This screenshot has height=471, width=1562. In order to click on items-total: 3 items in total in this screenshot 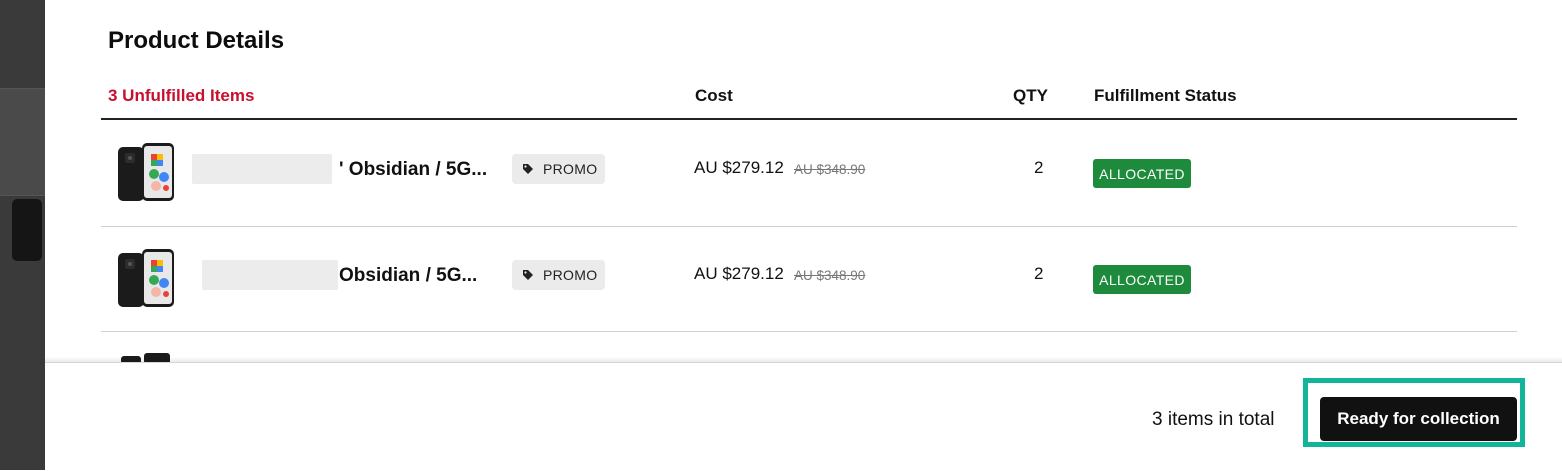, I will do `click(1213, 419)`.